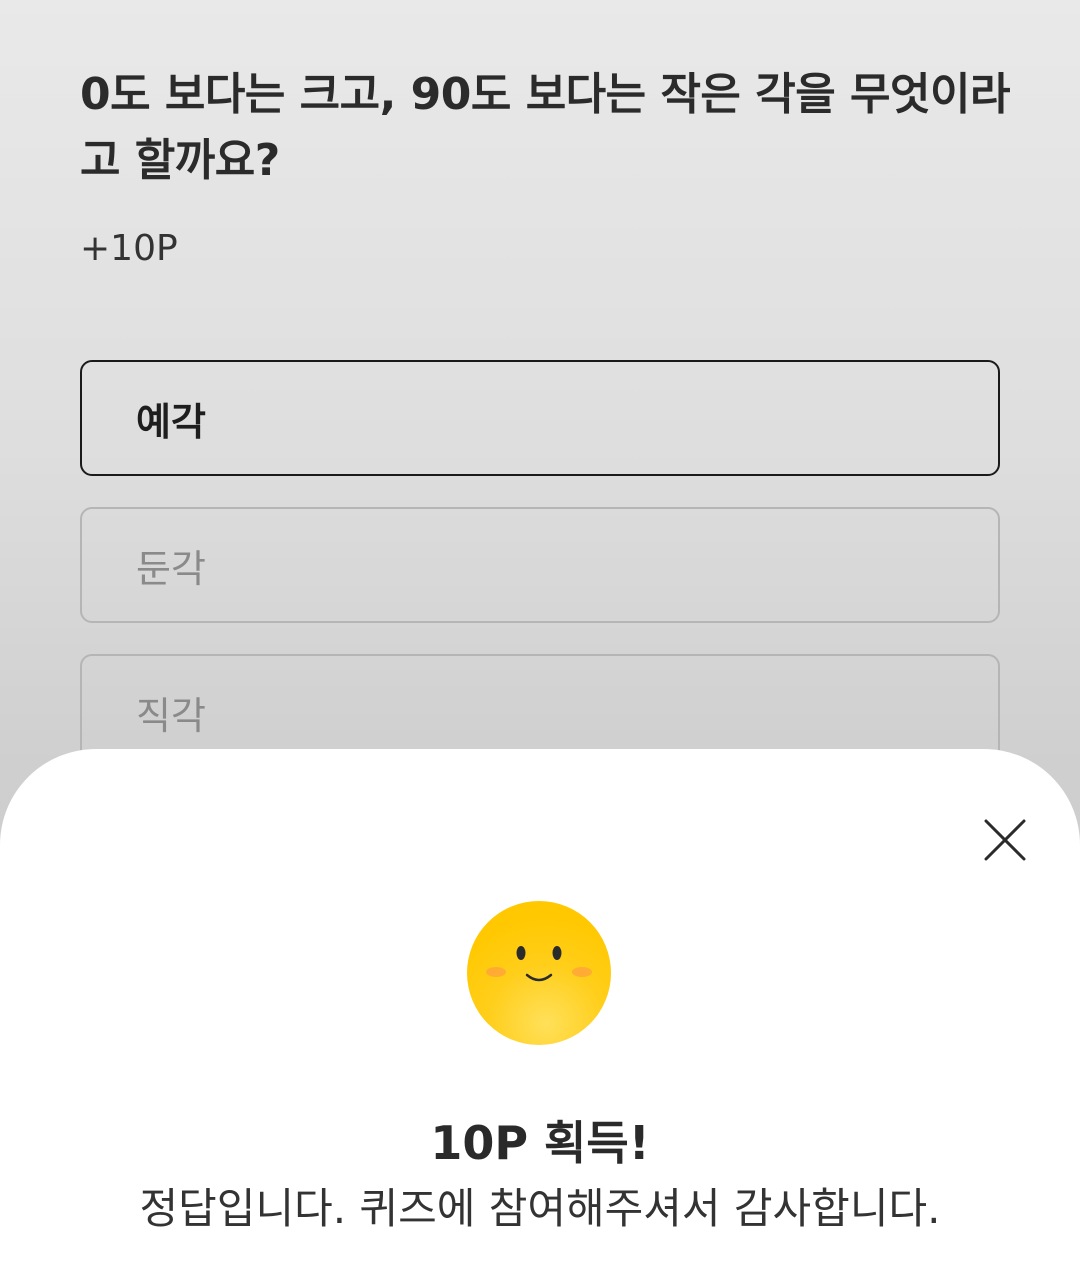 The height and width of the screenshot is (1272, 1080). I want to click on option-label: 둔각, so click(171, 568).